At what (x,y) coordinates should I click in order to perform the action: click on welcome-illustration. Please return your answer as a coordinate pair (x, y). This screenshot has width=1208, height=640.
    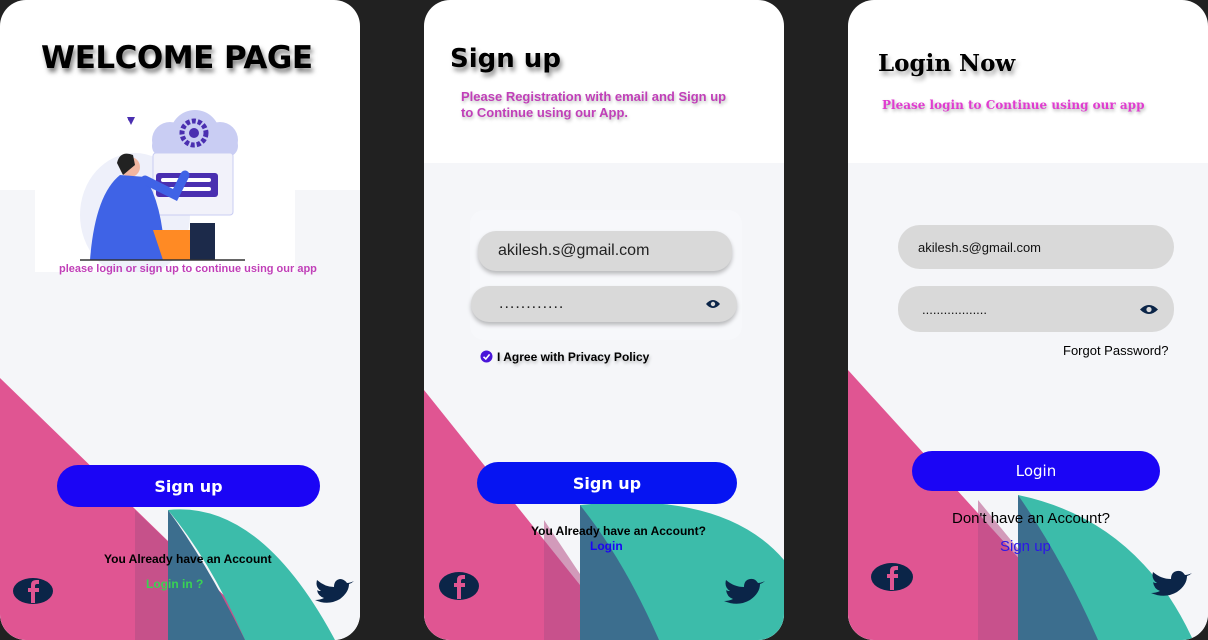
    Looking at the image, I should click on (165, 183).